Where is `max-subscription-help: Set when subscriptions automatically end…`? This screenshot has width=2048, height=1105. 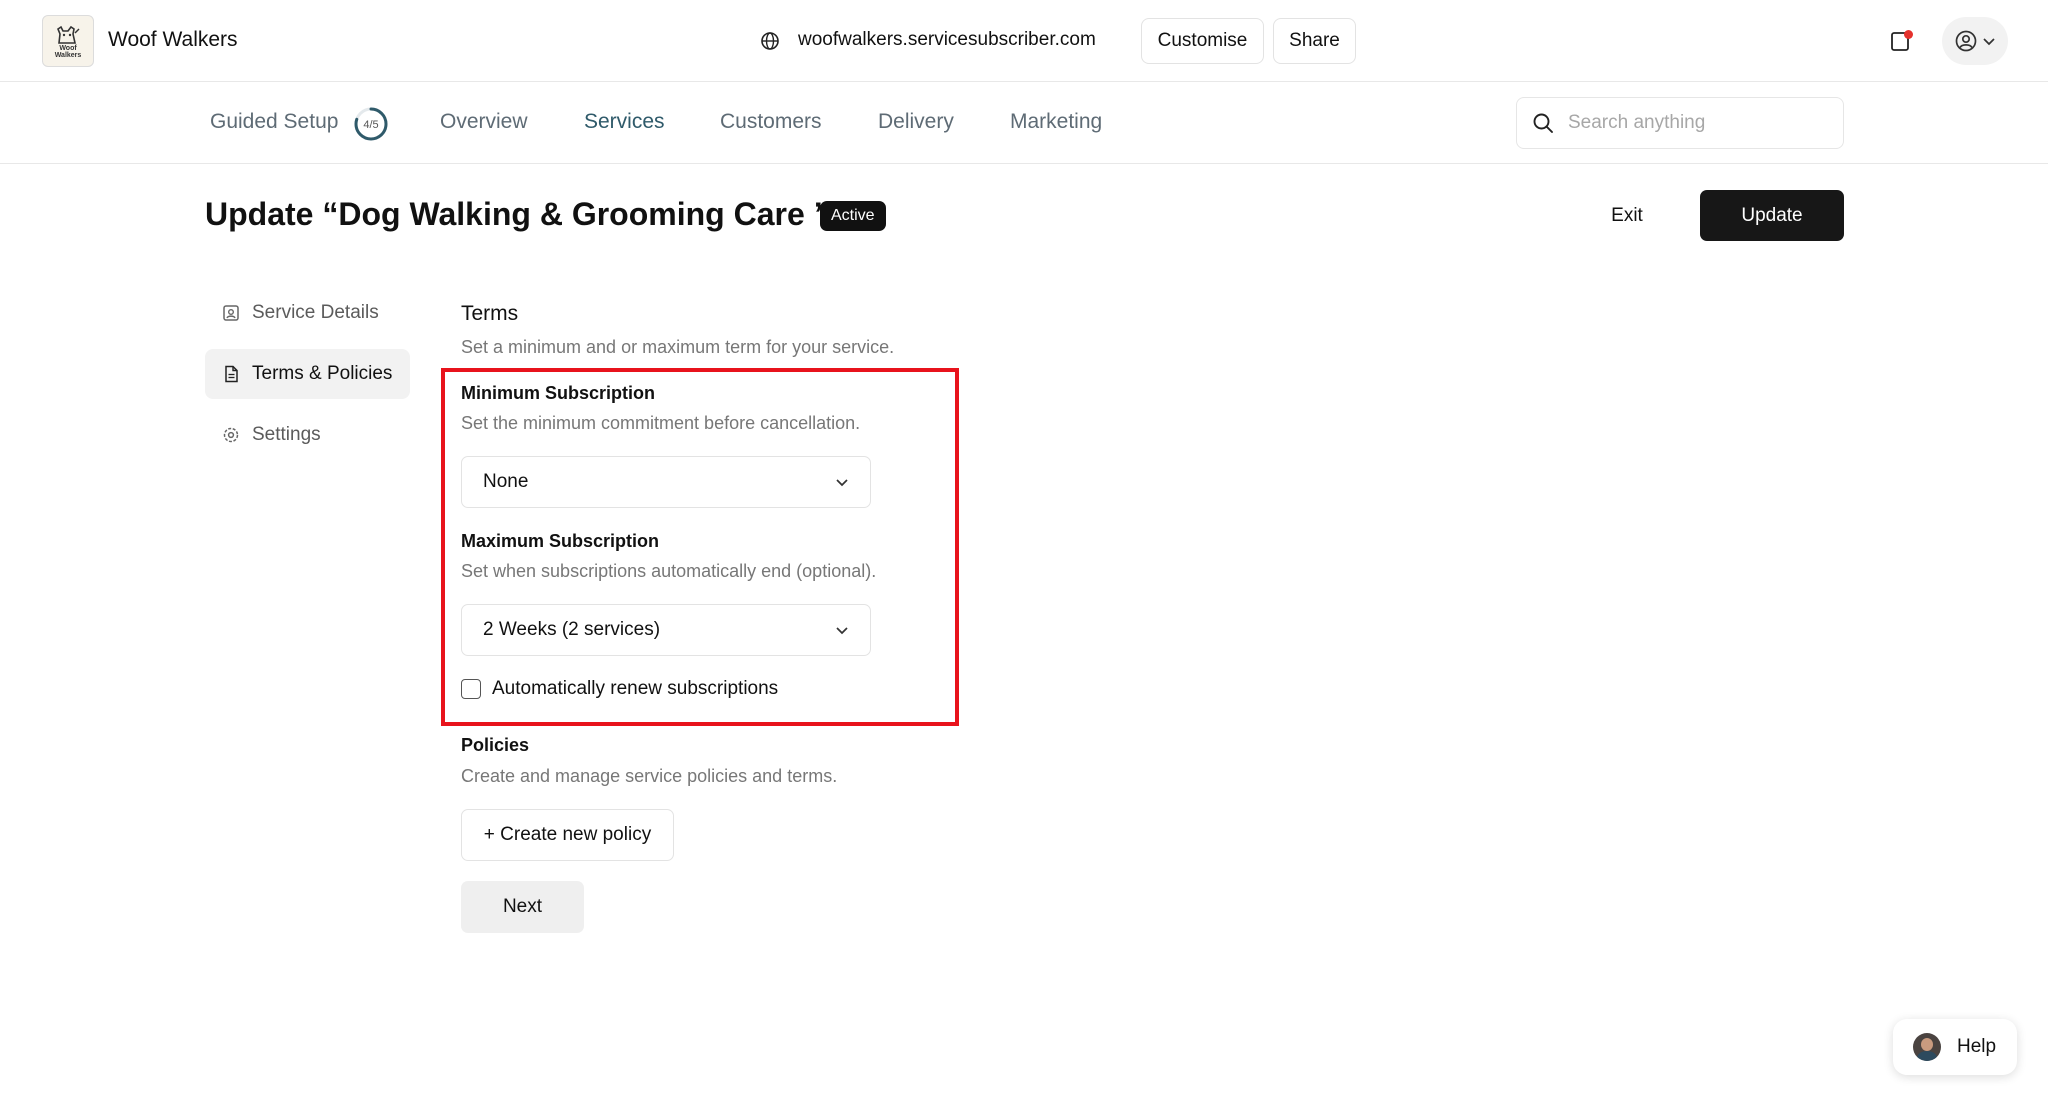 max-subscription-help: Set when subscriptions automatically end… is located at coordinates (669, 571).